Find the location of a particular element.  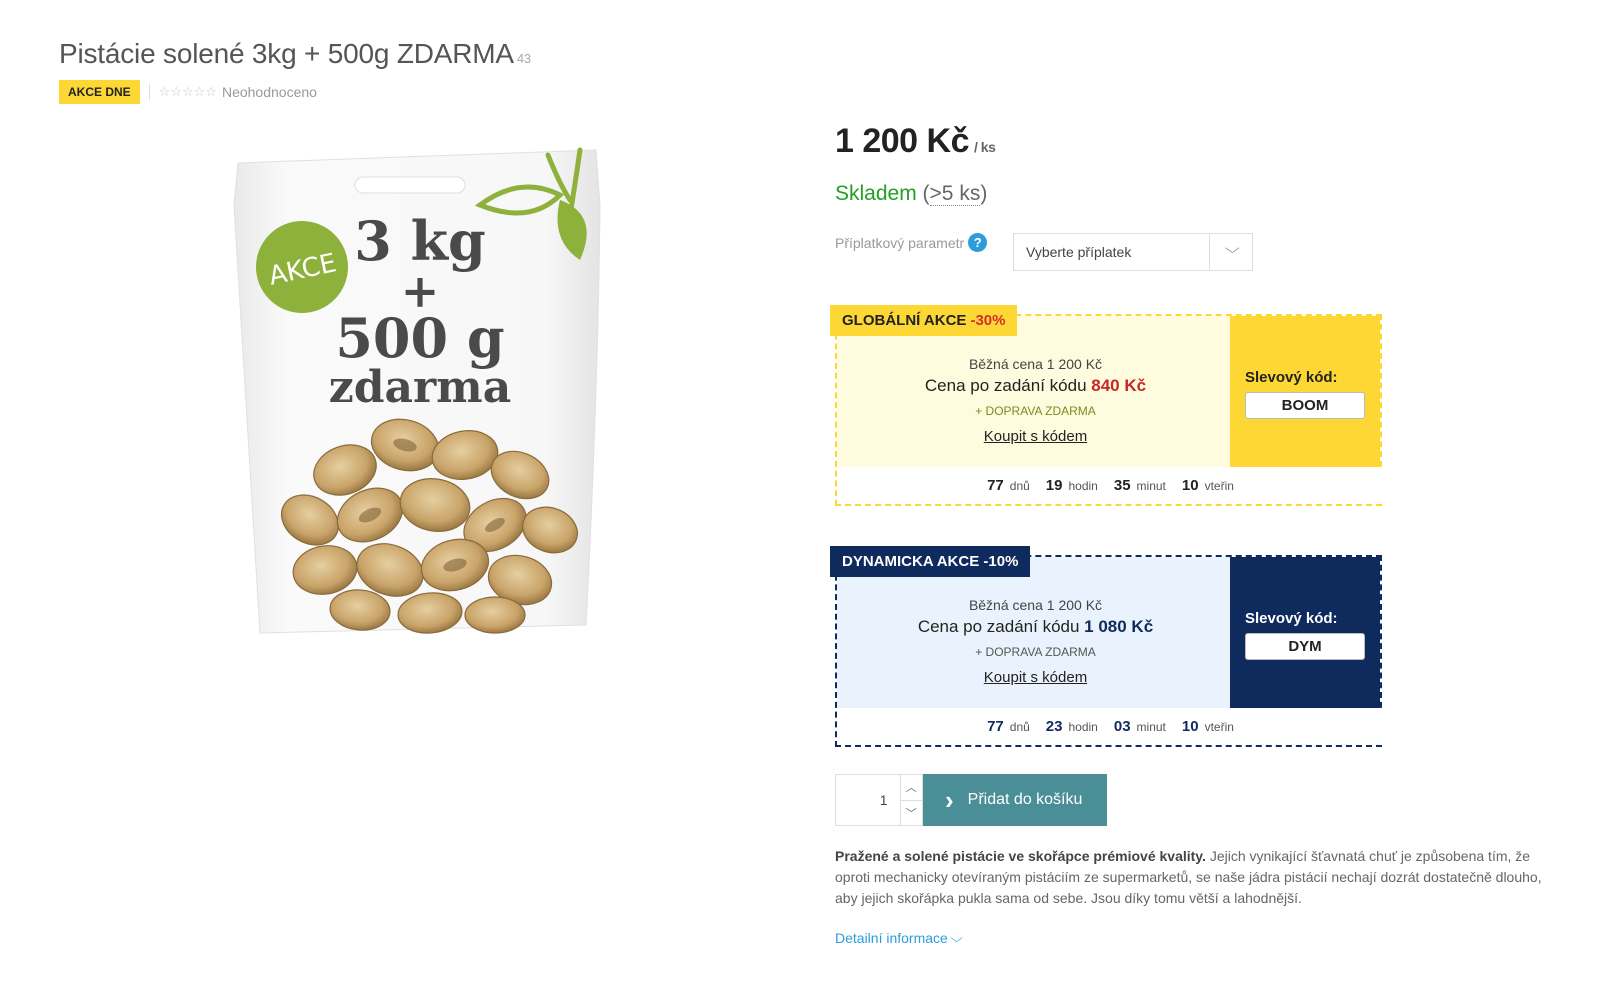

global-promo-percent: -30% is located at coordinates (988, 320).